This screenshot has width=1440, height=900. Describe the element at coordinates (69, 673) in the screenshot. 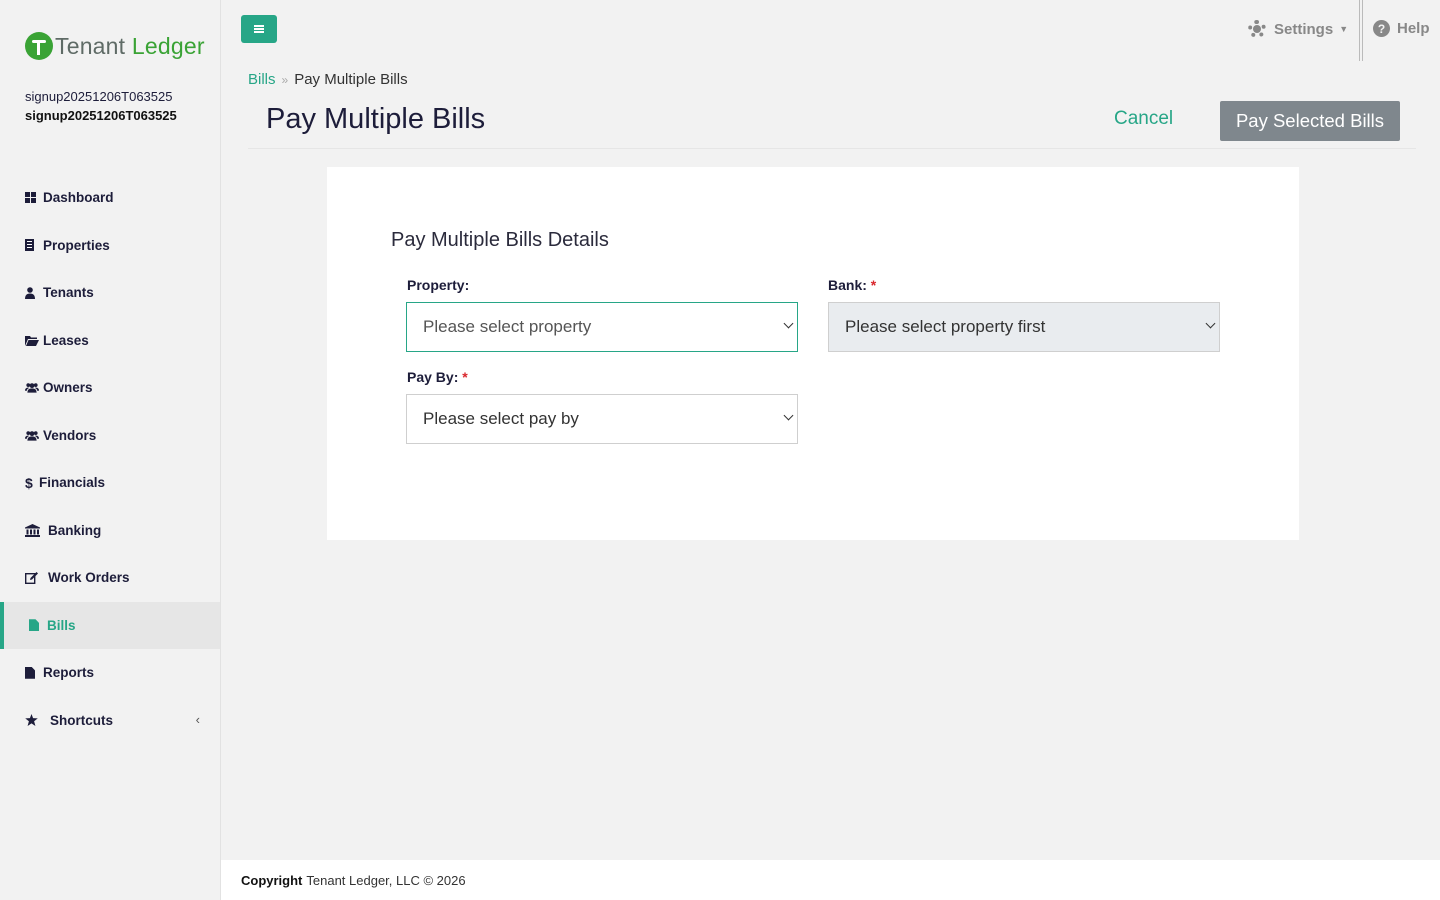

I see `sidebar-item-label: Reports` at that location.